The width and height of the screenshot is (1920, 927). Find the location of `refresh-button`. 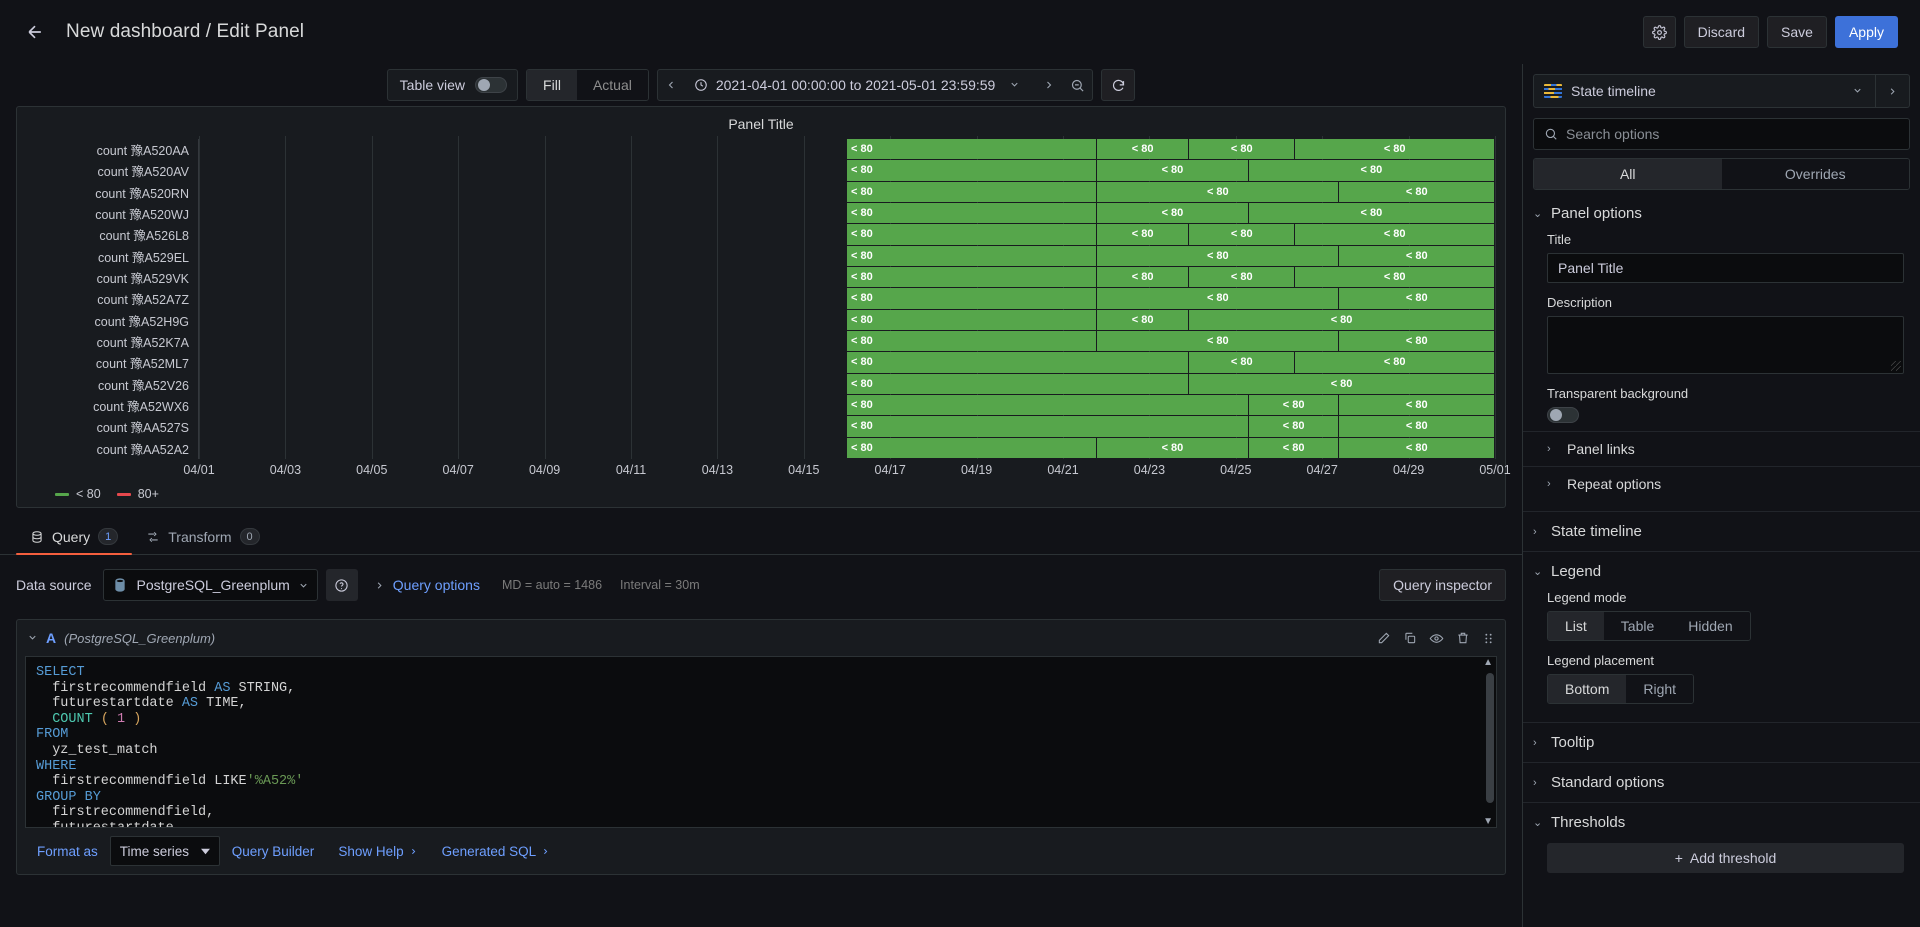

refresh-button is located at coordinates (1118, 85).